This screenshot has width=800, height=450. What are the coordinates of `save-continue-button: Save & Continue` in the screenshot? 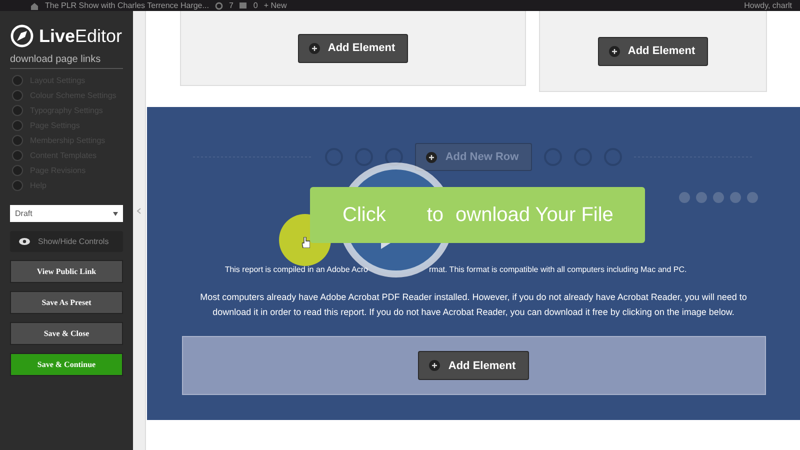 It's located at (66, 364).